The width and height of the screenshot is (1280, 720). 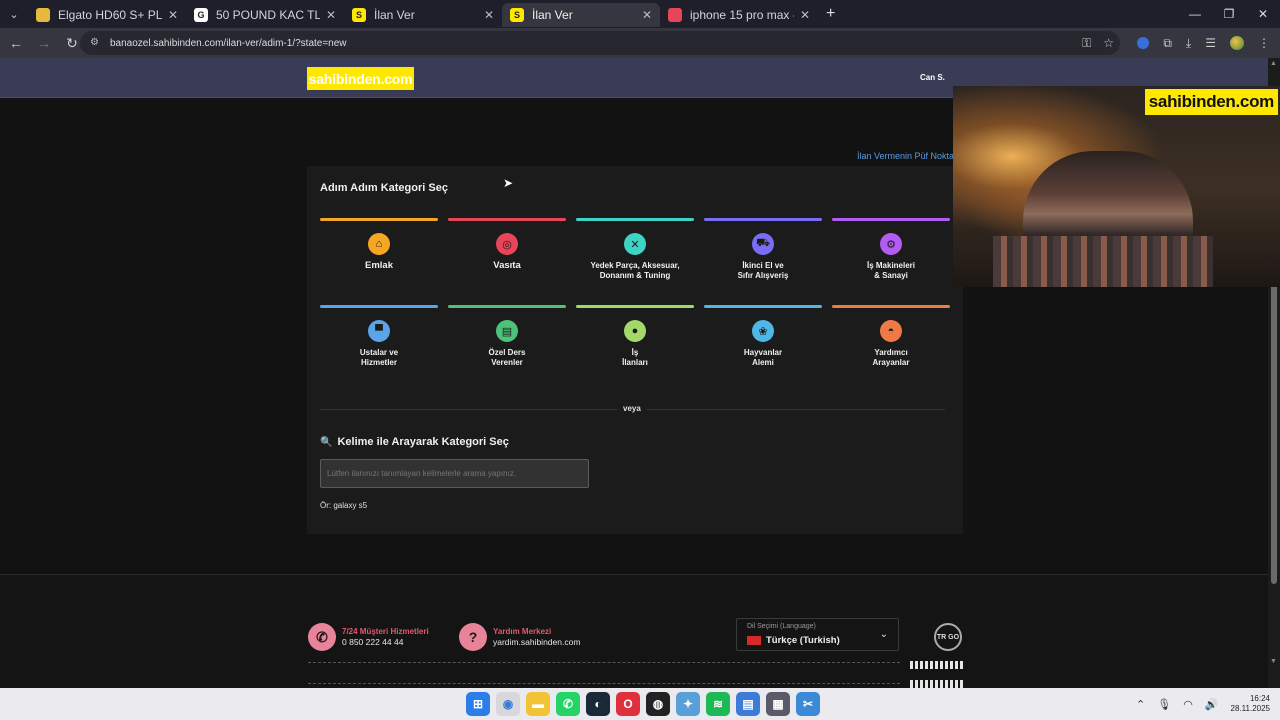 What do you see at coordinates (1143, 43) in the screenshot?
I see `extension-badge-icon` at bounding box center [1143, 43].